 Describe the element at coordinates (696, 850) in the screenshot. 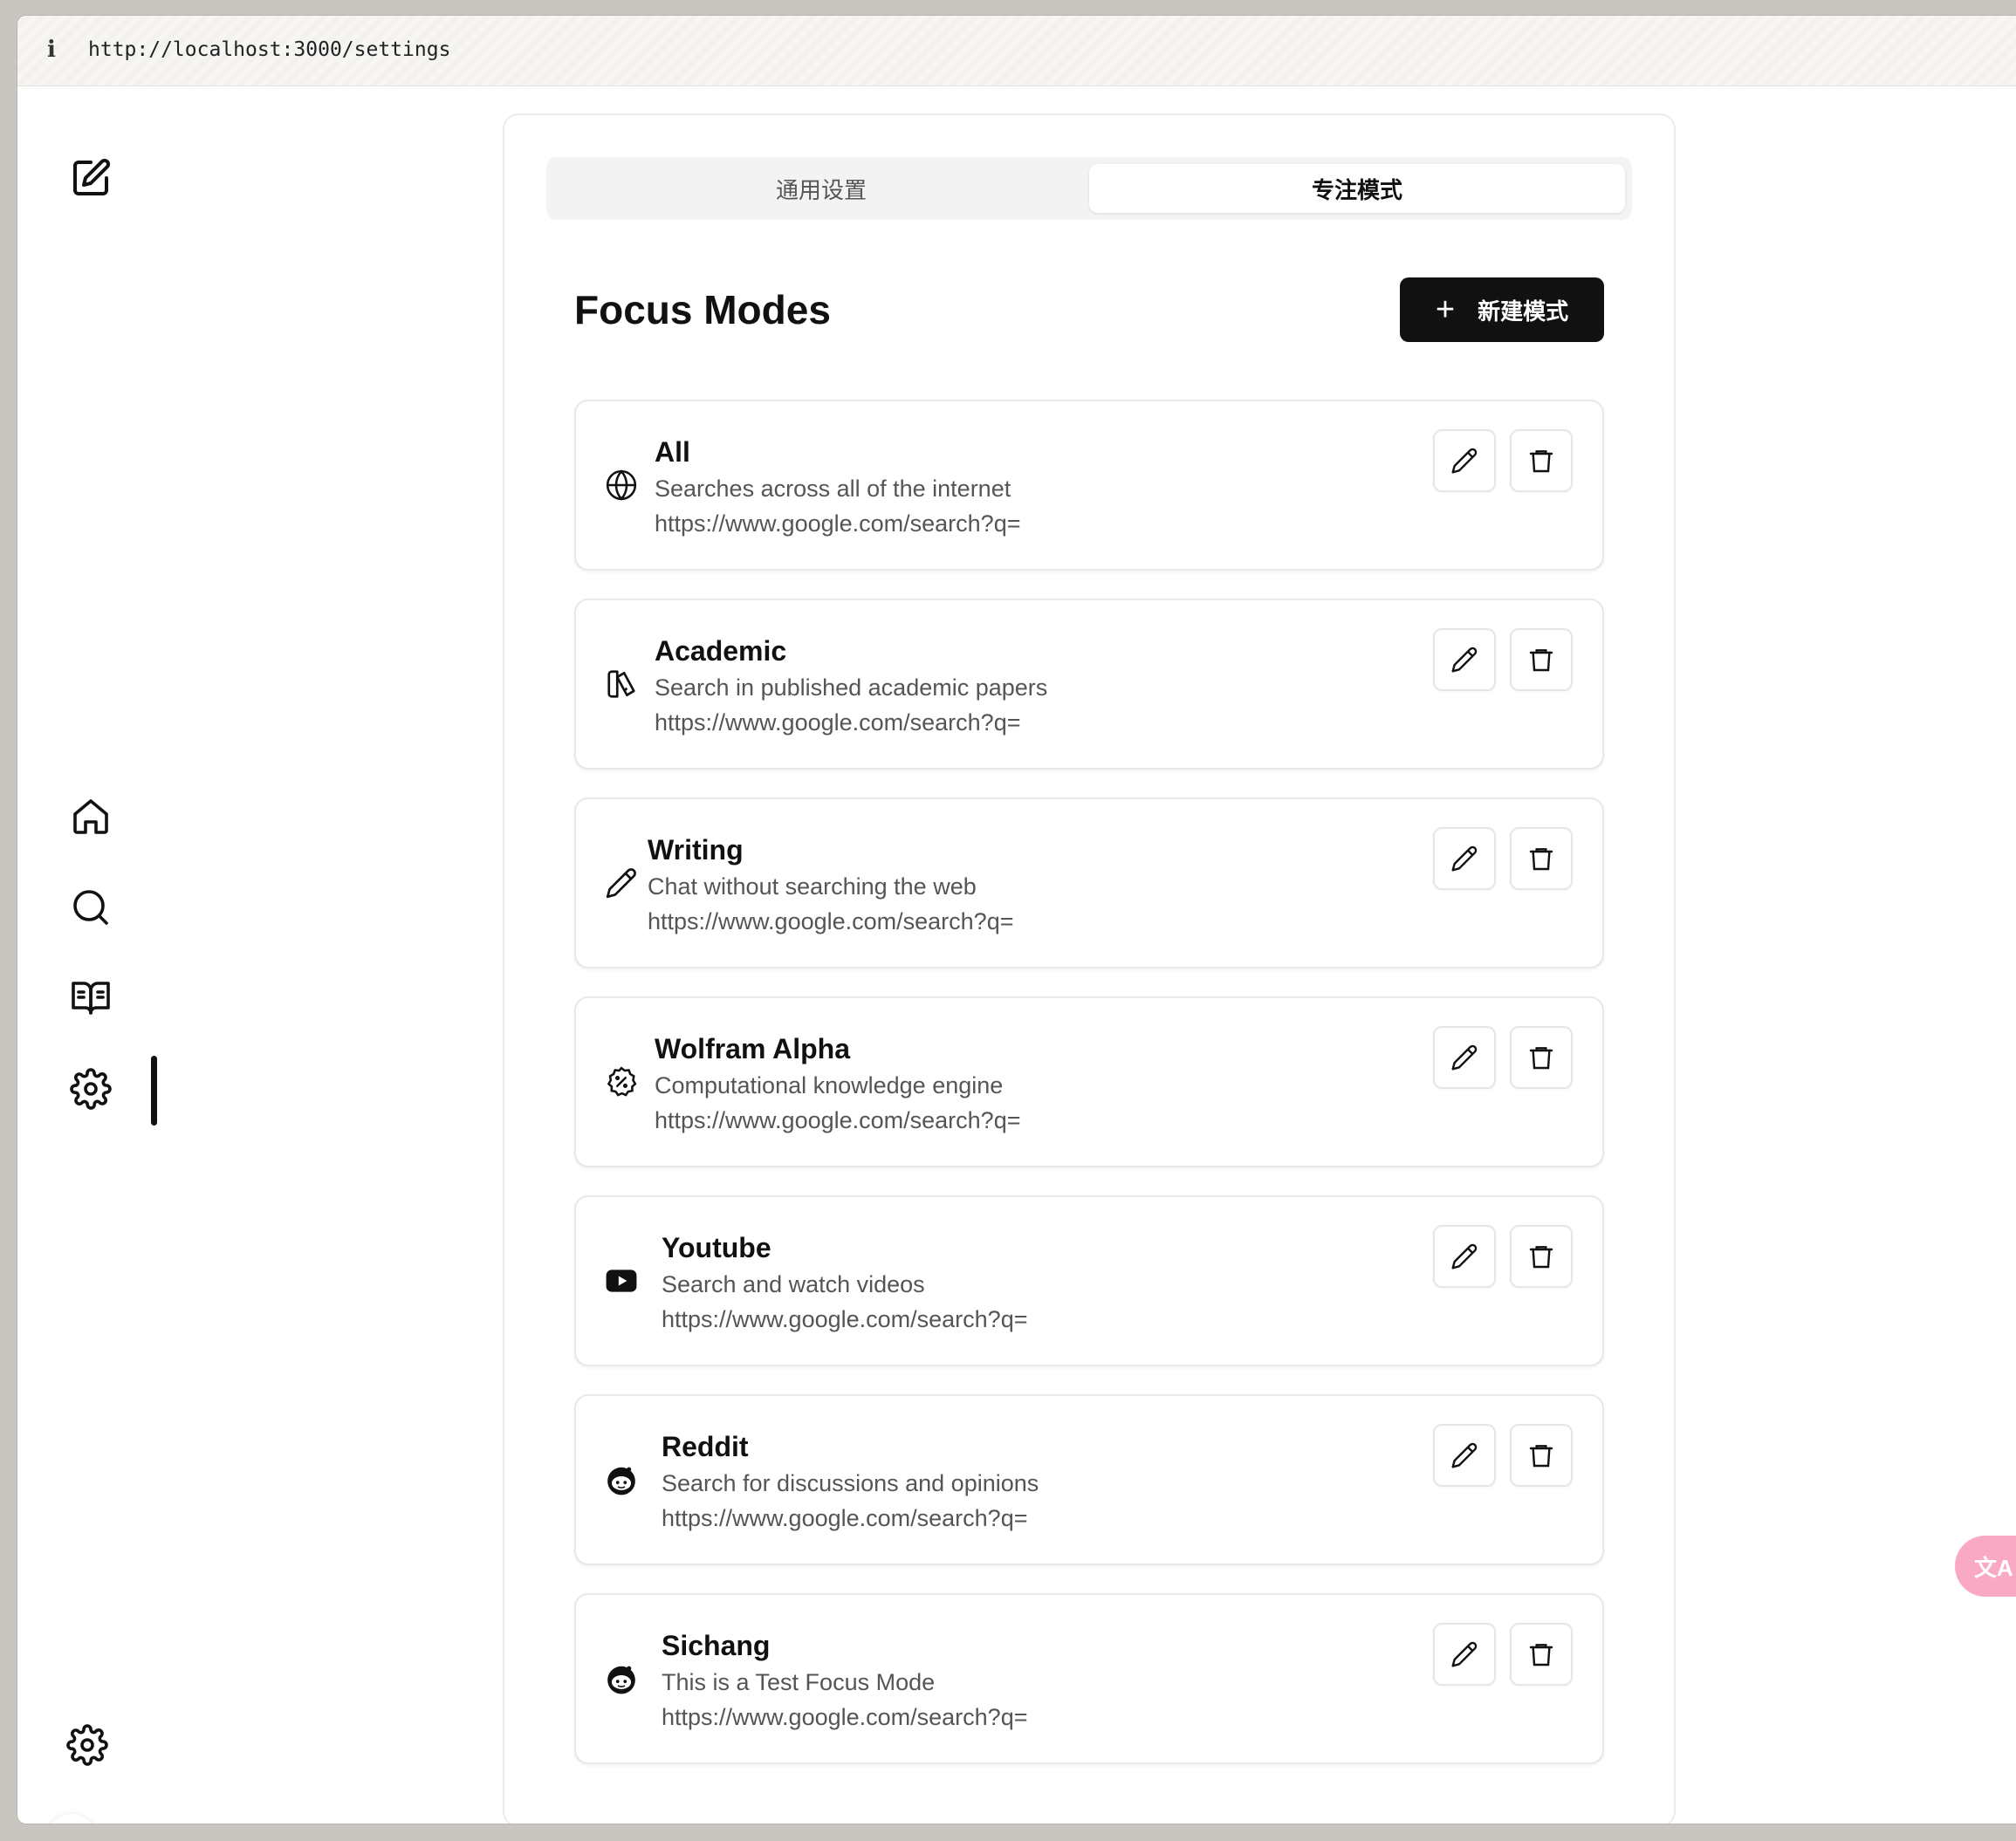

I see `mode-name: Writing` at that location.